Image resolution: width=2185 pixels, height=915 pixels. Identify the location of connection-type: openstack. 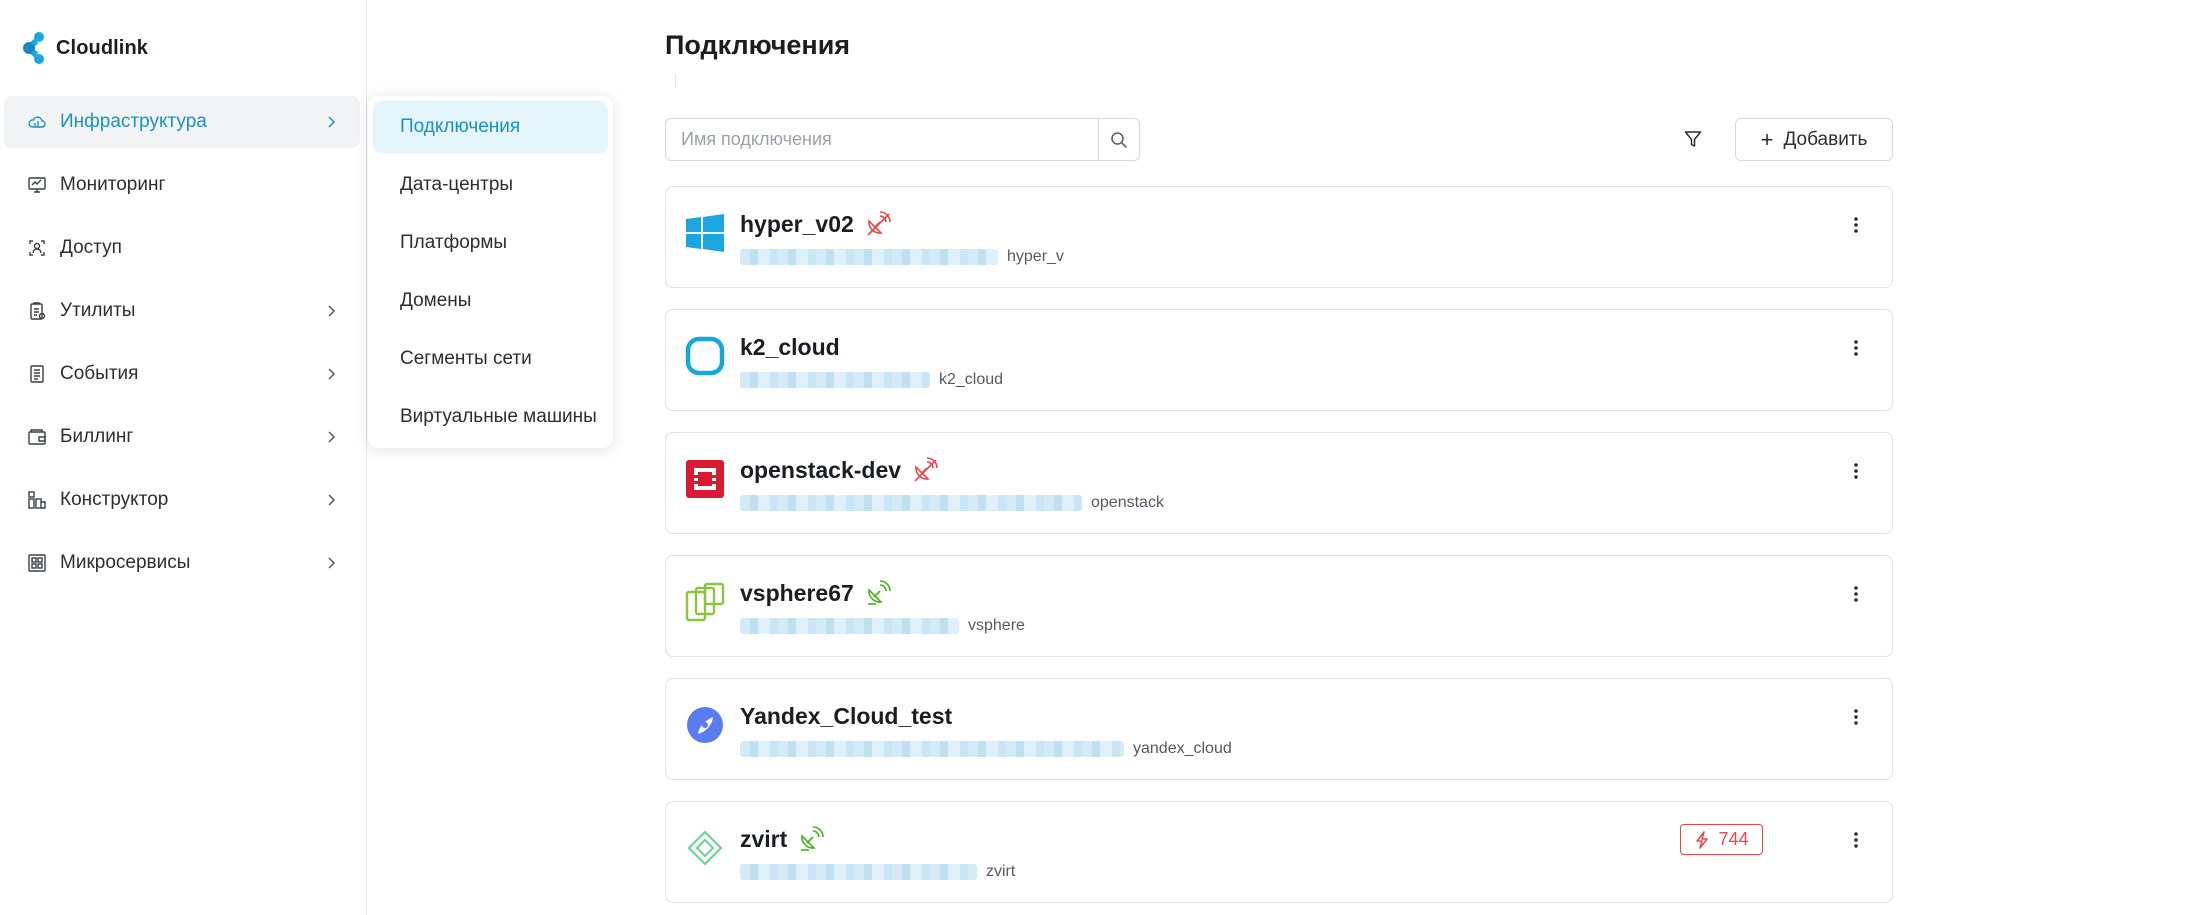
(1127, 502).